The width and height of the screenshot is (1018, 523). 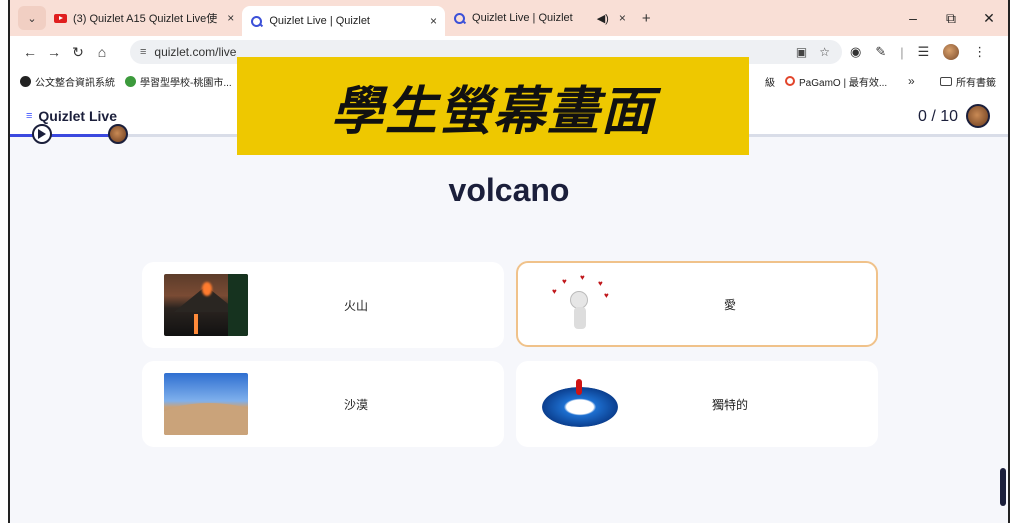 I want to click on student-screen-banner: 學生螢幕畫面, so click(x=493, y=106).